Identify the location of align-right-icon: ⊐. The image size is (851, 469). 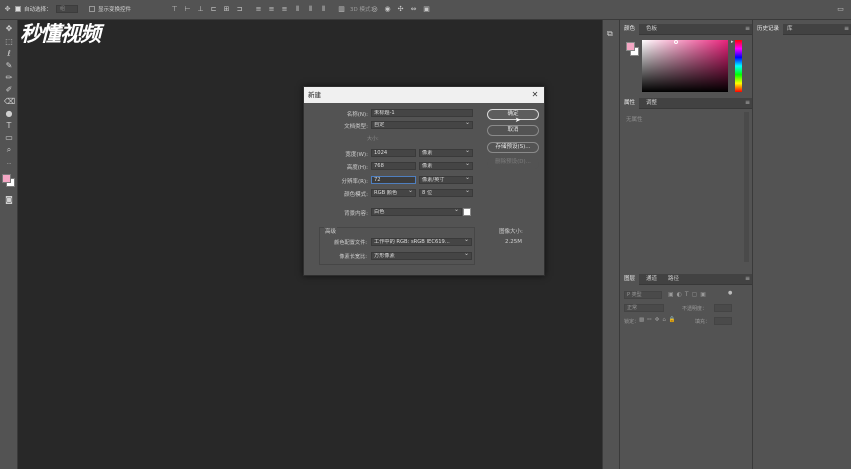
(239, 9).